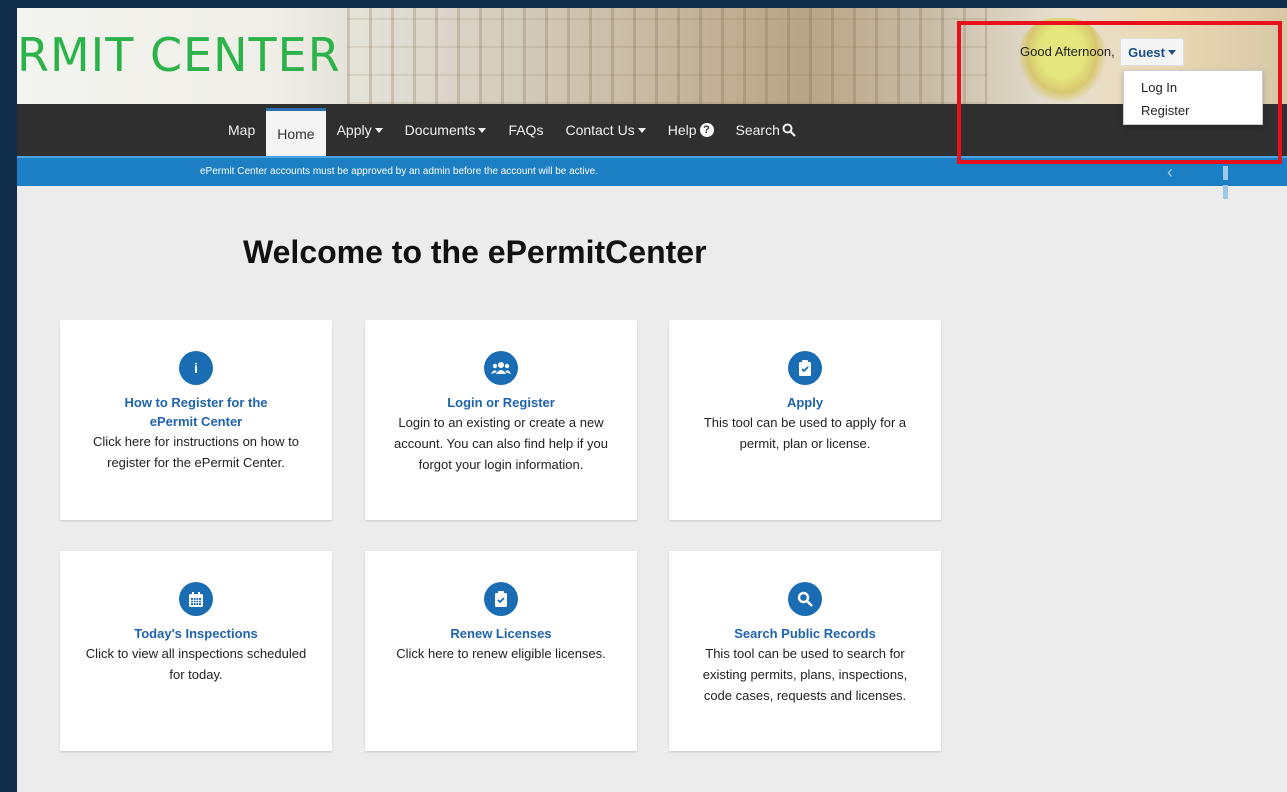 This screenshot has height=792, width=1287. What do you see at coordinates (196, 368) in the screenshot?
I see `info-icon: i` at bounding box center [196, 368].